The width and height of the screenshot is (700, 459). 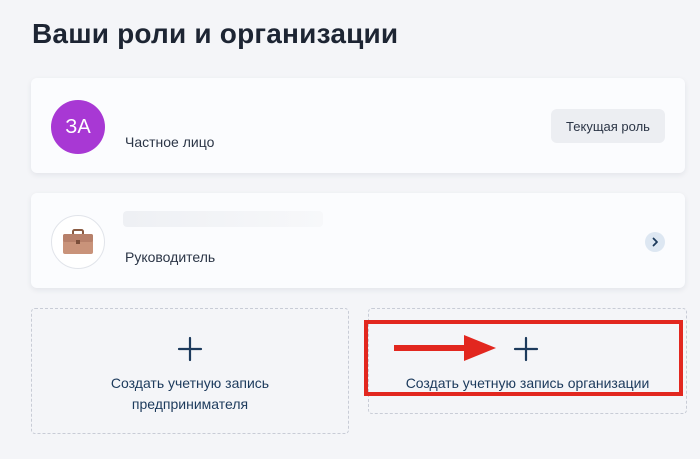 What do you see at coordinates (608, 126) in the screenshot?
I see `current-role-button: Текущая роль` at bounding box center [608, 126].